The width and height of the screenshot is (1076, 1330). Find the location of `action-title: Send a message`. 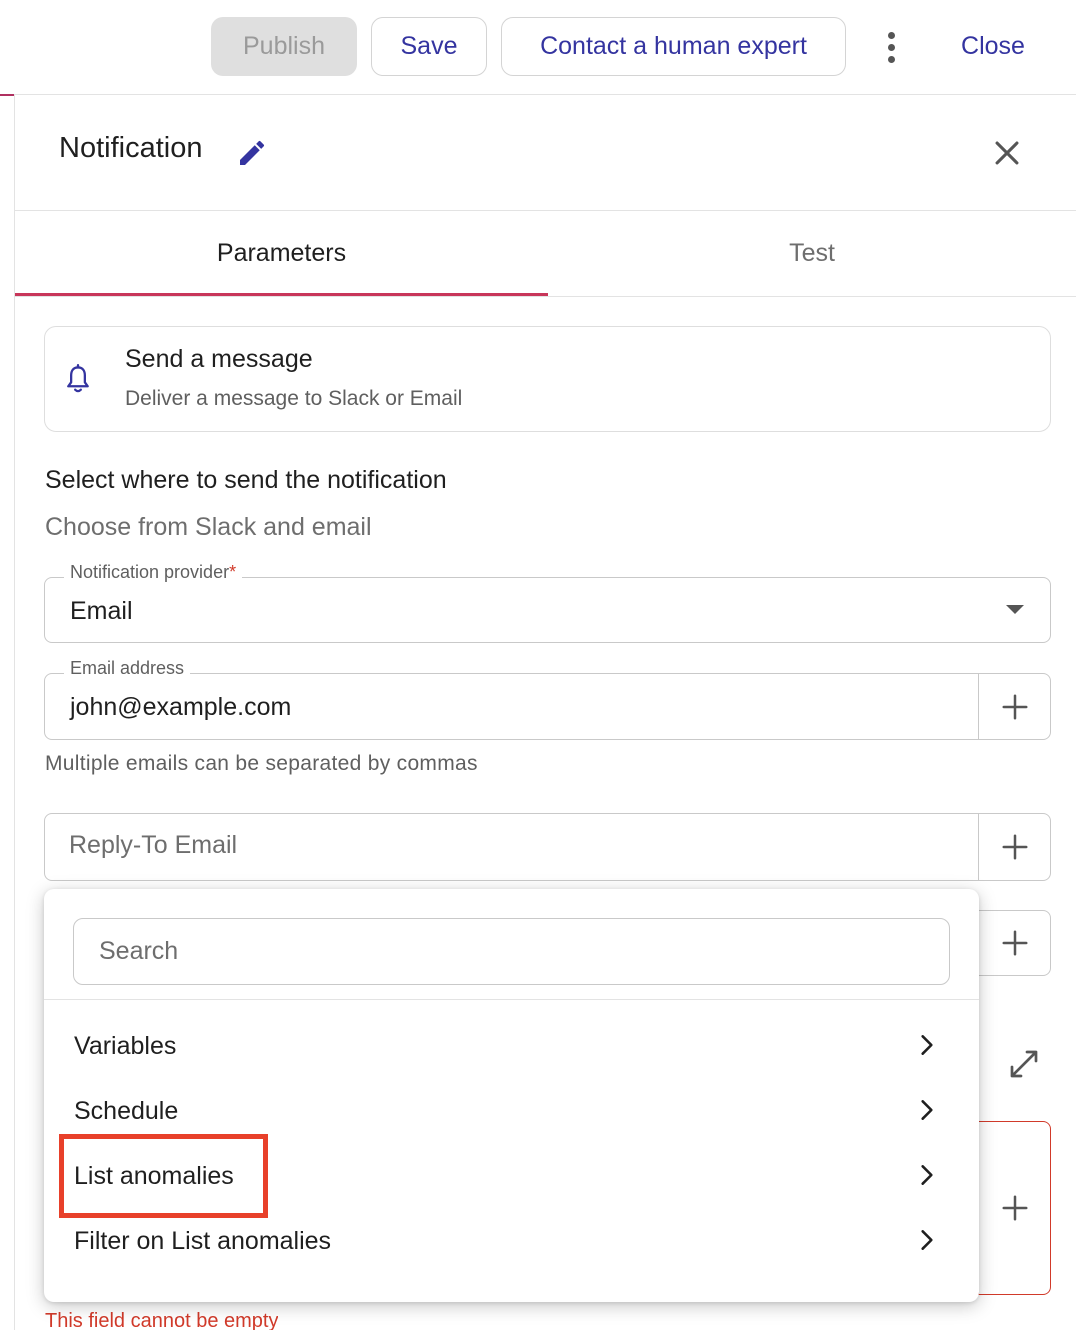

action-title: Send a message is located at coordinates (219, 359).